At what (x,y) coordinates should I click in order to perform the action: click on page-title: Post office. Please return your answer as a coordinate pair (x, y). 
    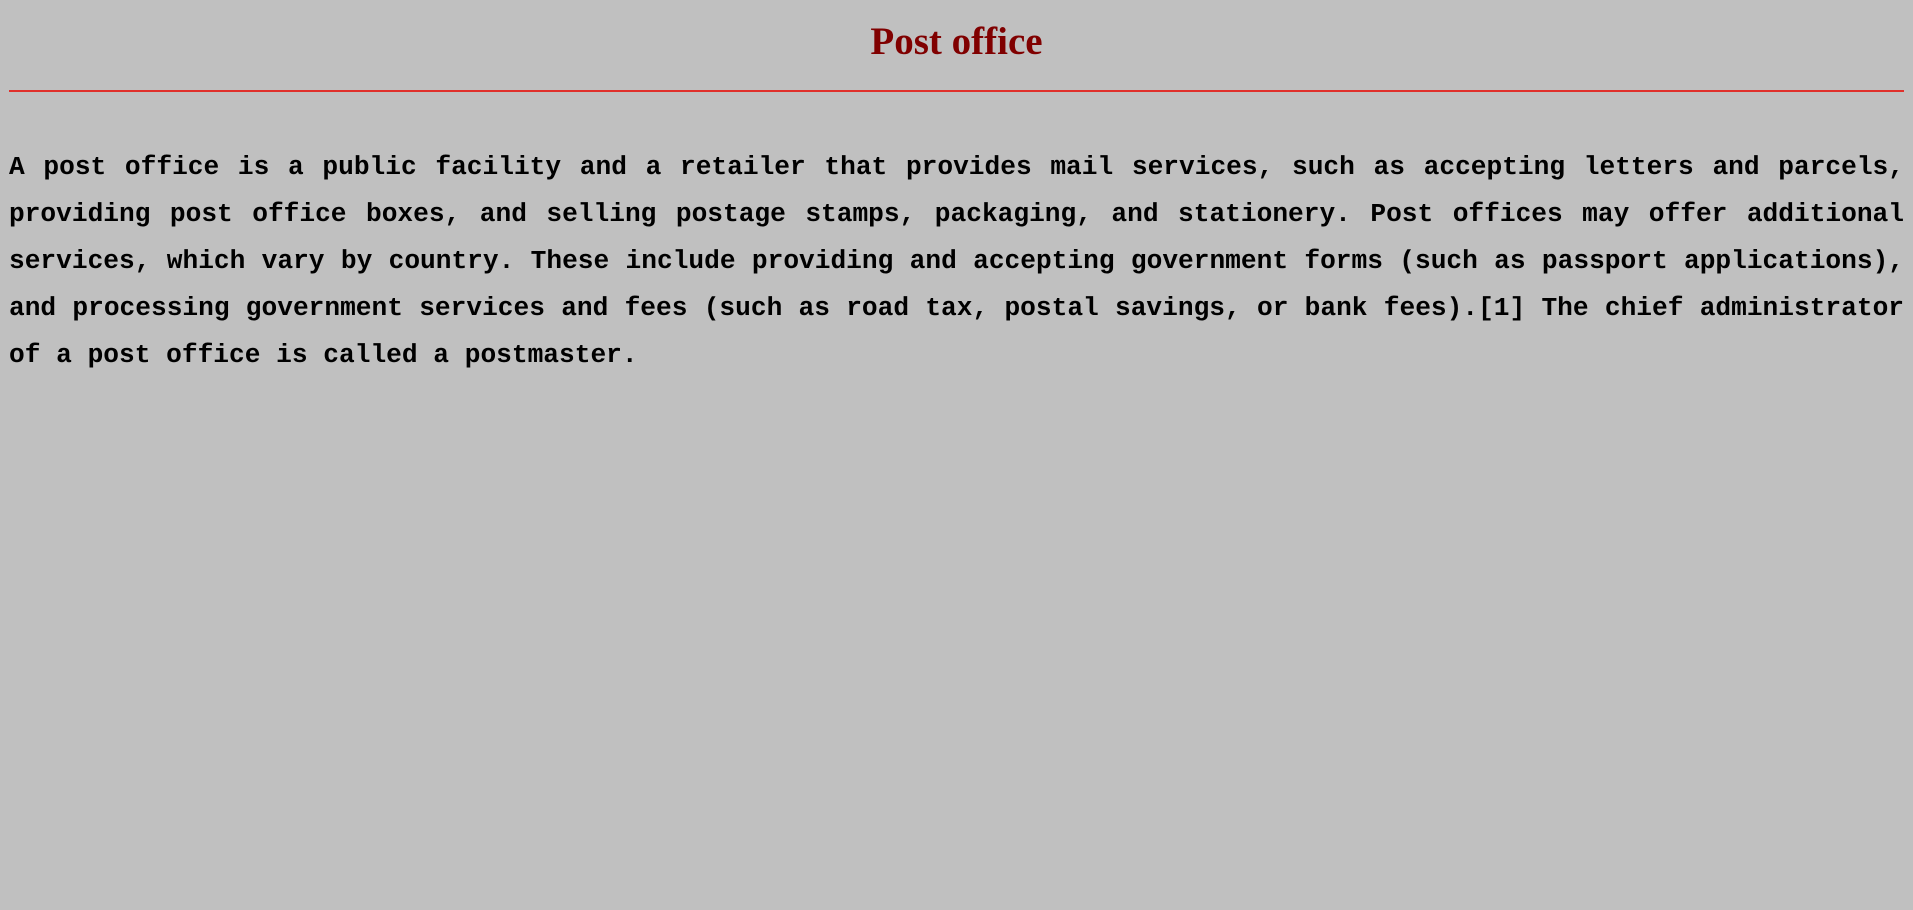
    Looking at the image, I should click on (956, 41).